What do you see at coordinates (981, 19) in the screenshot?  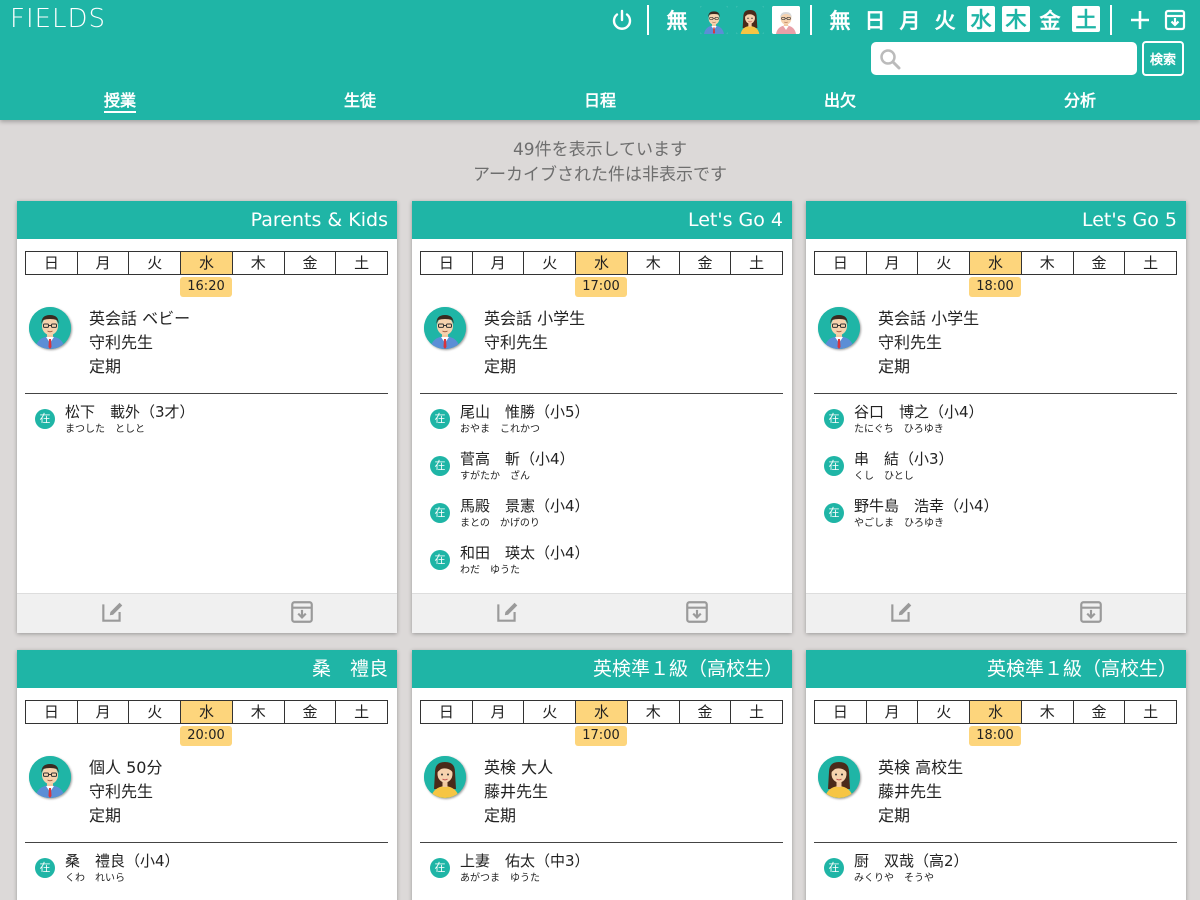 I see `day-filter-button: 水` at bounding box center [981, 19].